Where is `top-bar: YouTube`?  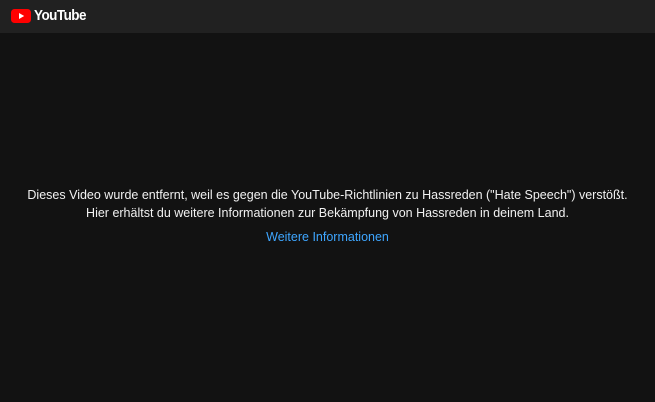 top-bar: YouTube is located at coordinates (327, 16).